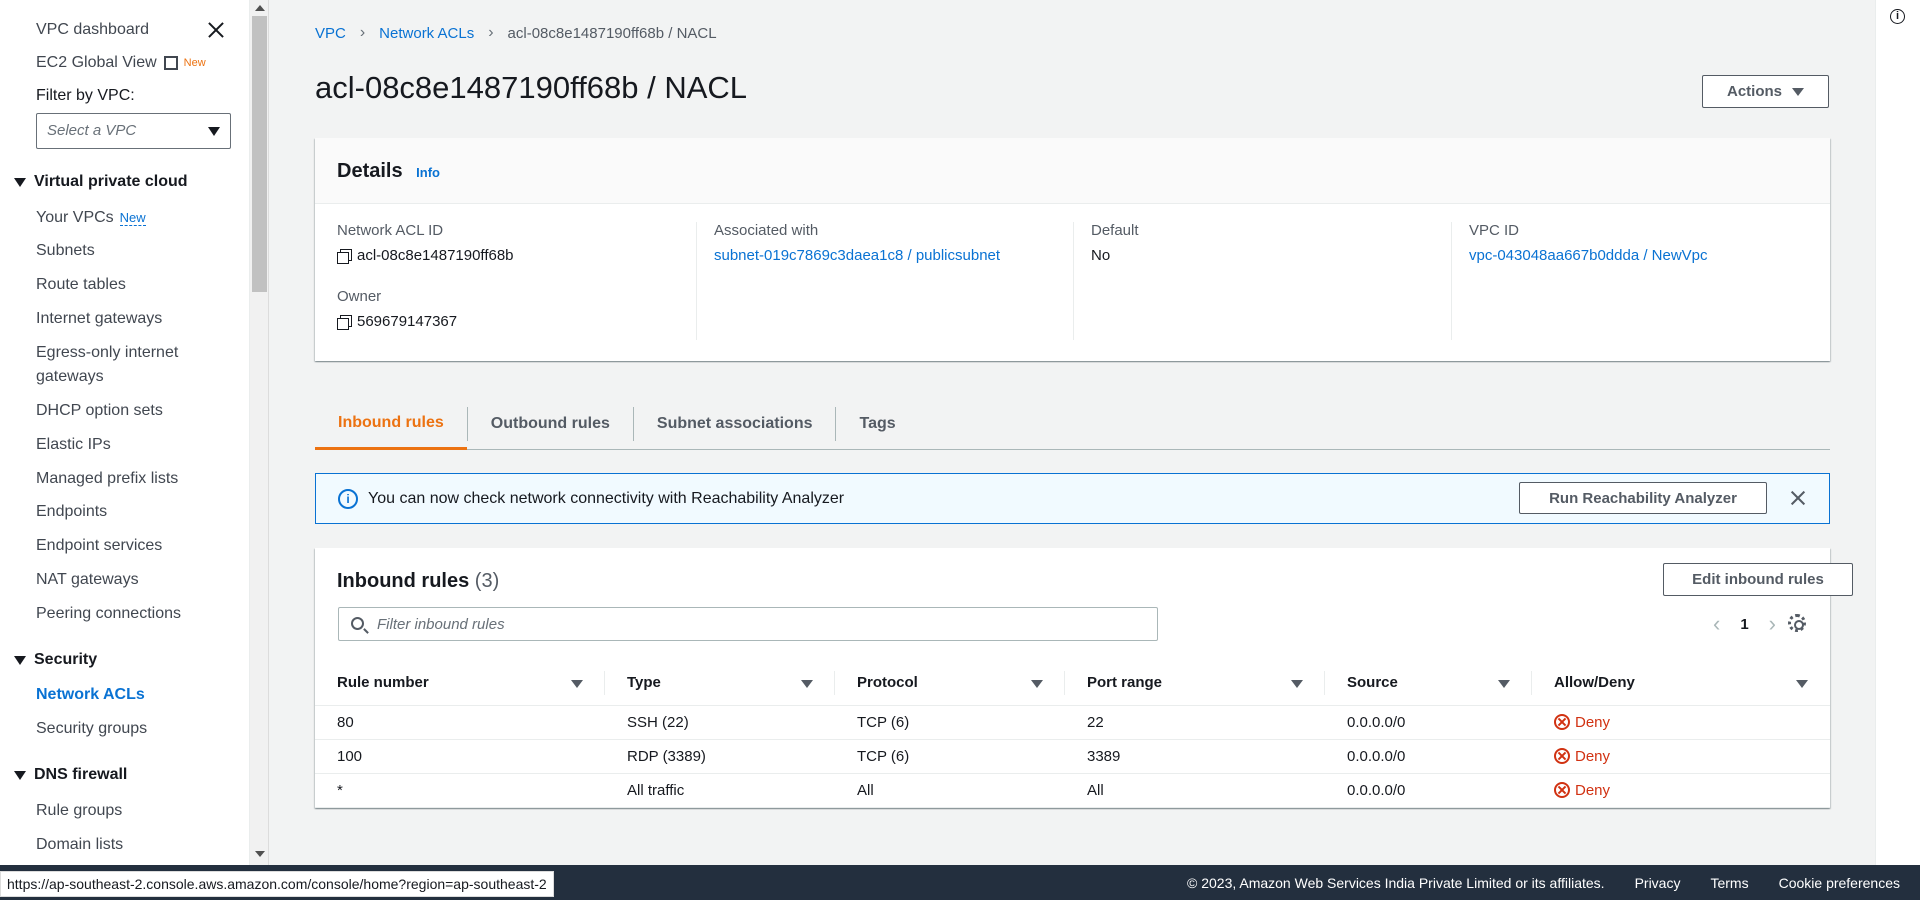 The image size is (1920, 900). Describe the element at coordinates (92, 130) in the screenshot. I see `vpc-filter-placeholder: Select a VPC` at that location.